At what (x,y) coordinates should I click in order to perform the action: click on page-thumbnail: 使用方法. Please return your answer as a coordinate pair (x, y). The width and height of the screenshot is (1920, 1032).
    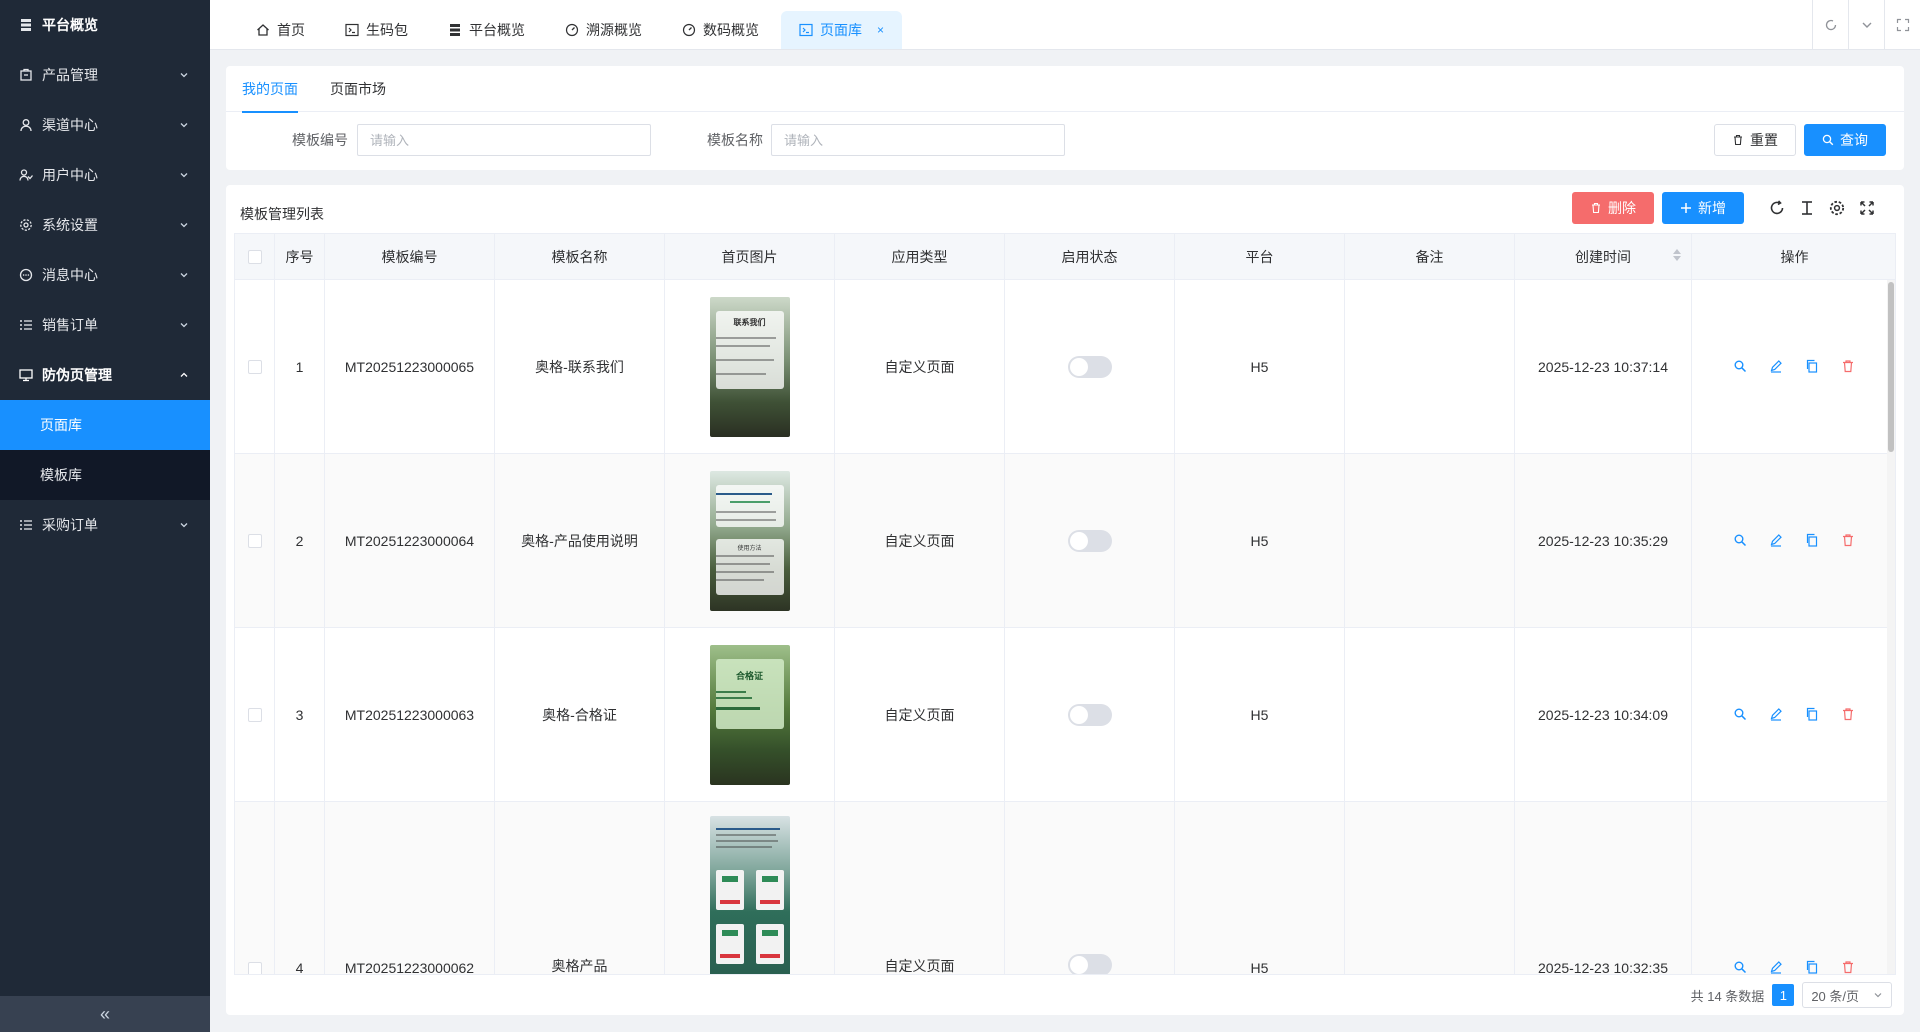
    Looking at the image, I should click on (749, 541).